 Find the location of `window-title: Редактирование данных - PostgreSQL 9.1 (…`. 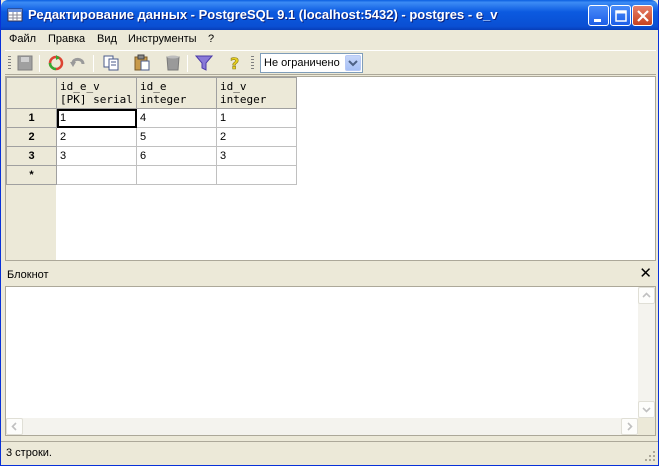

window-title: Редактирование данных - PostgreSQL 9.1 (… is located at coordinates (263, 14).